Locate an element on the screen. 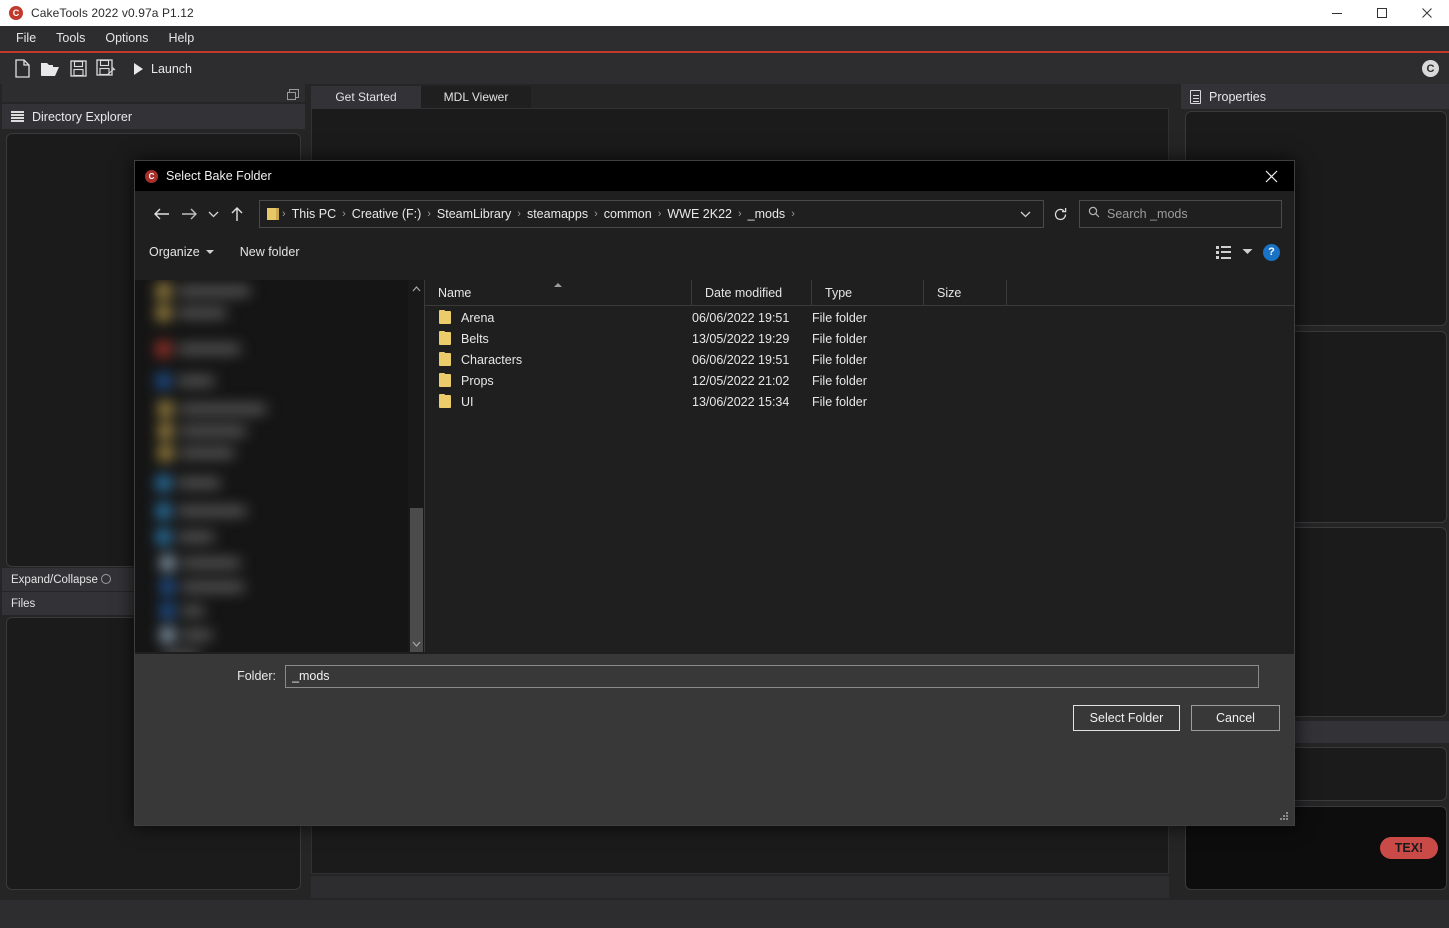 This screenshot has width=1449, height=928. table-row: Arena 06/06/2022 19:51 File folder is located at coordinates (859, 317).